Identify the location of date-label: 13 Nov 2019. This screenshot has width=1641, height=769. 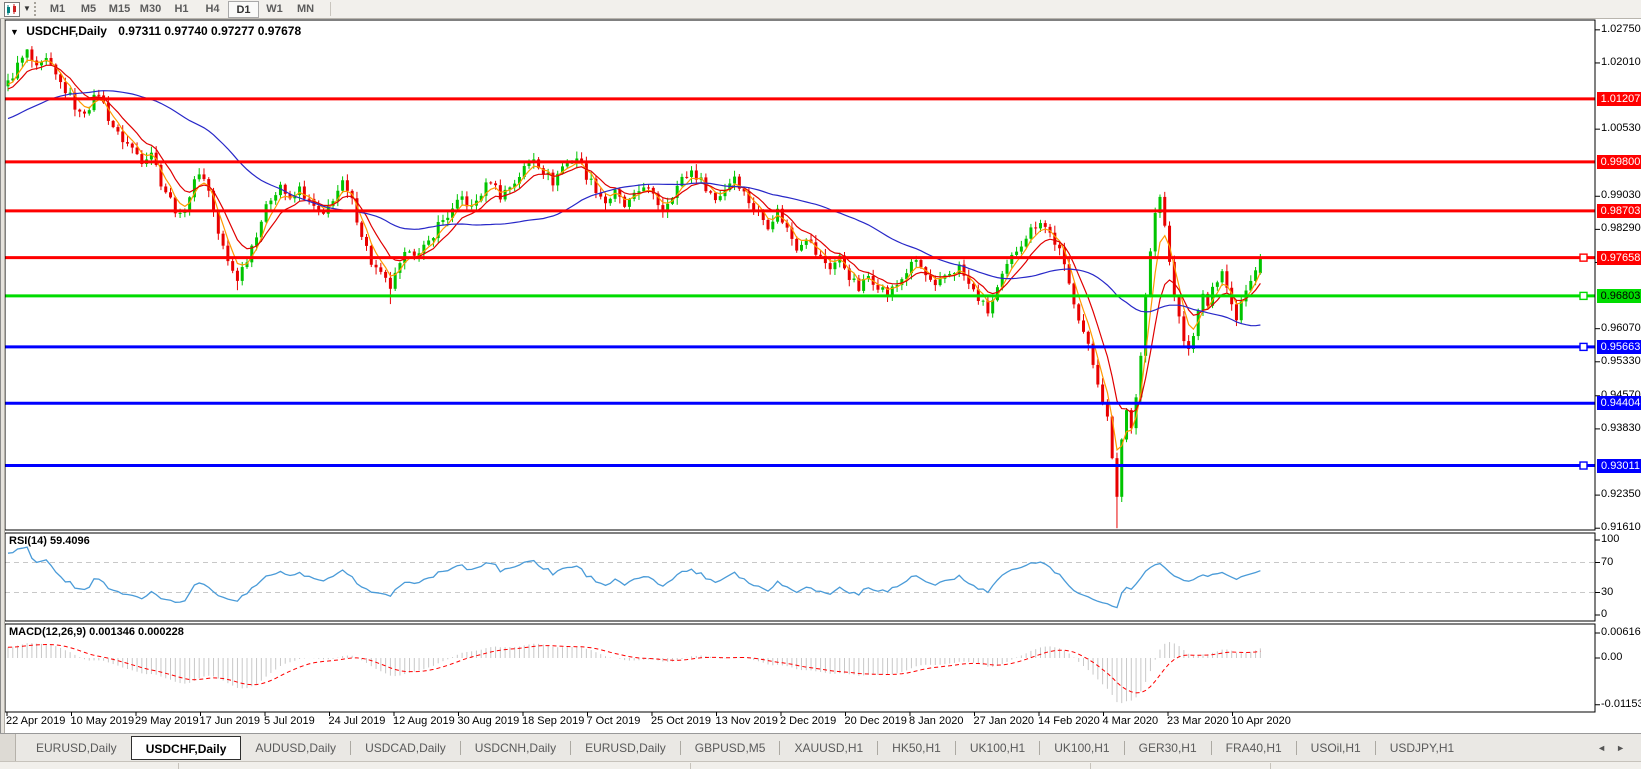
(746, 721).